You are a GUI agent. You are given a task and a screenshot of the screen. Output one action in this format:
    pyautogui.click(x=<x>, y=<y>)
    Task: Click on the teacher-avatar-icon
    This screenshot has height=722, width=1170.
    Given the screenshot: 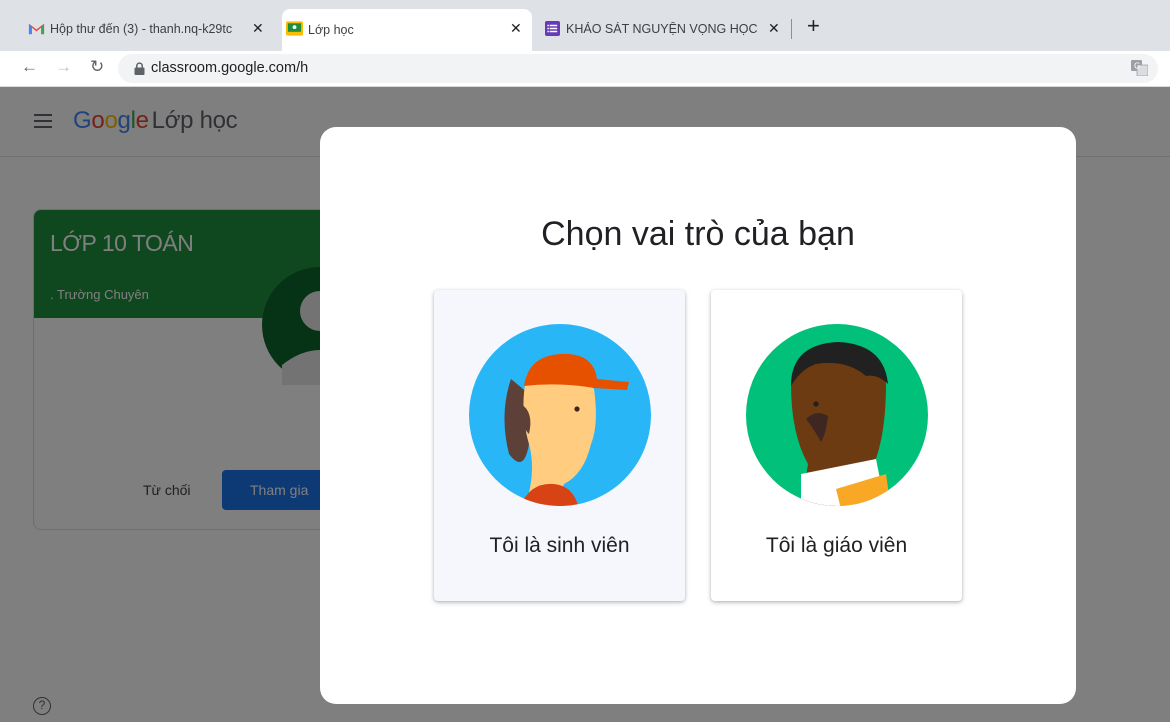 What is the action you would take?
    pyautogui.click(x=837, y=415)
    